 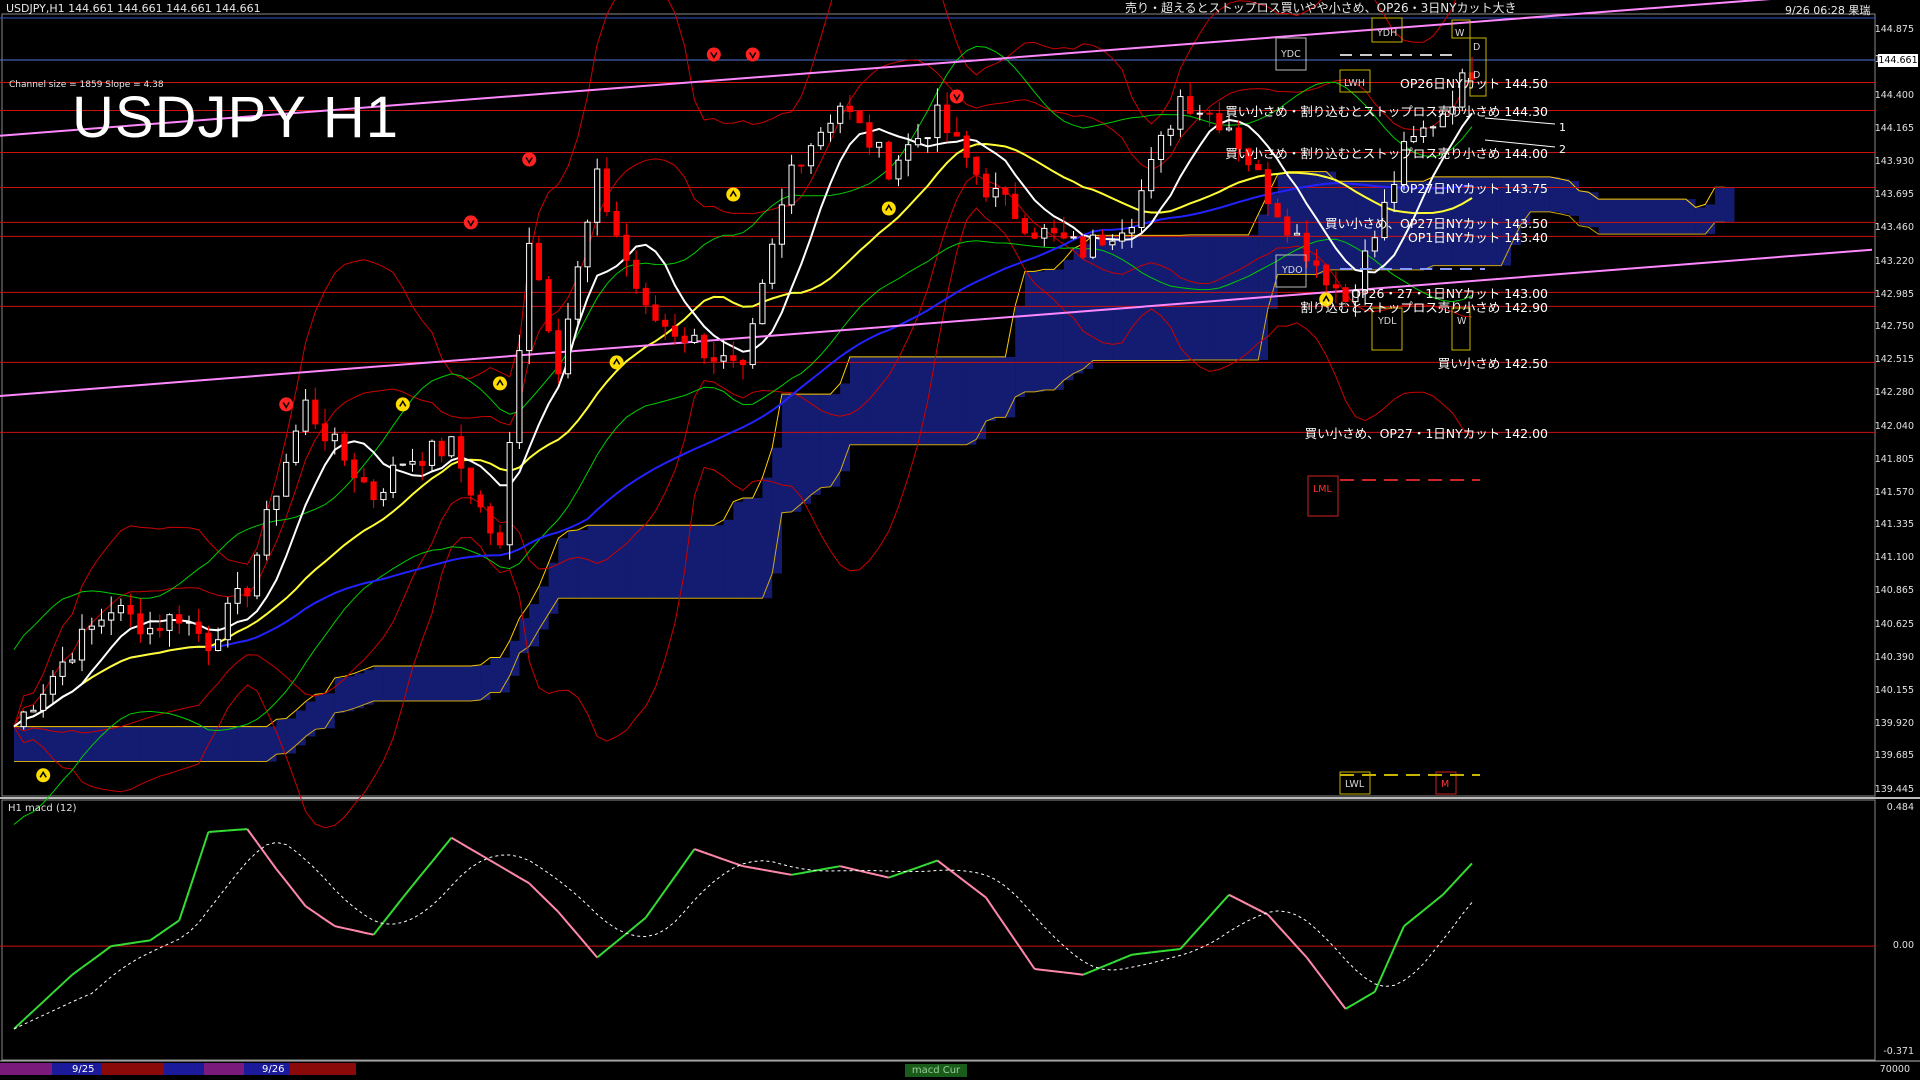 What do you see at coordinates (1562, 127) in the screenshot?
I see `line-label-1: 1` at bounding box center [1562, 127].